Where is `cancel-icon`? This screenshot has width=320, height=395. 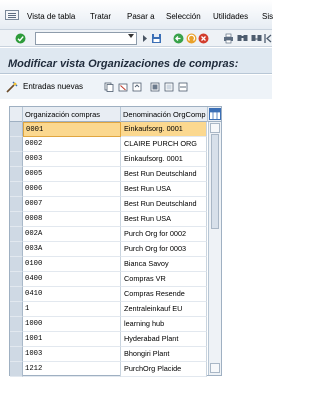
cancel-icon is located at coordinates (203, 38).